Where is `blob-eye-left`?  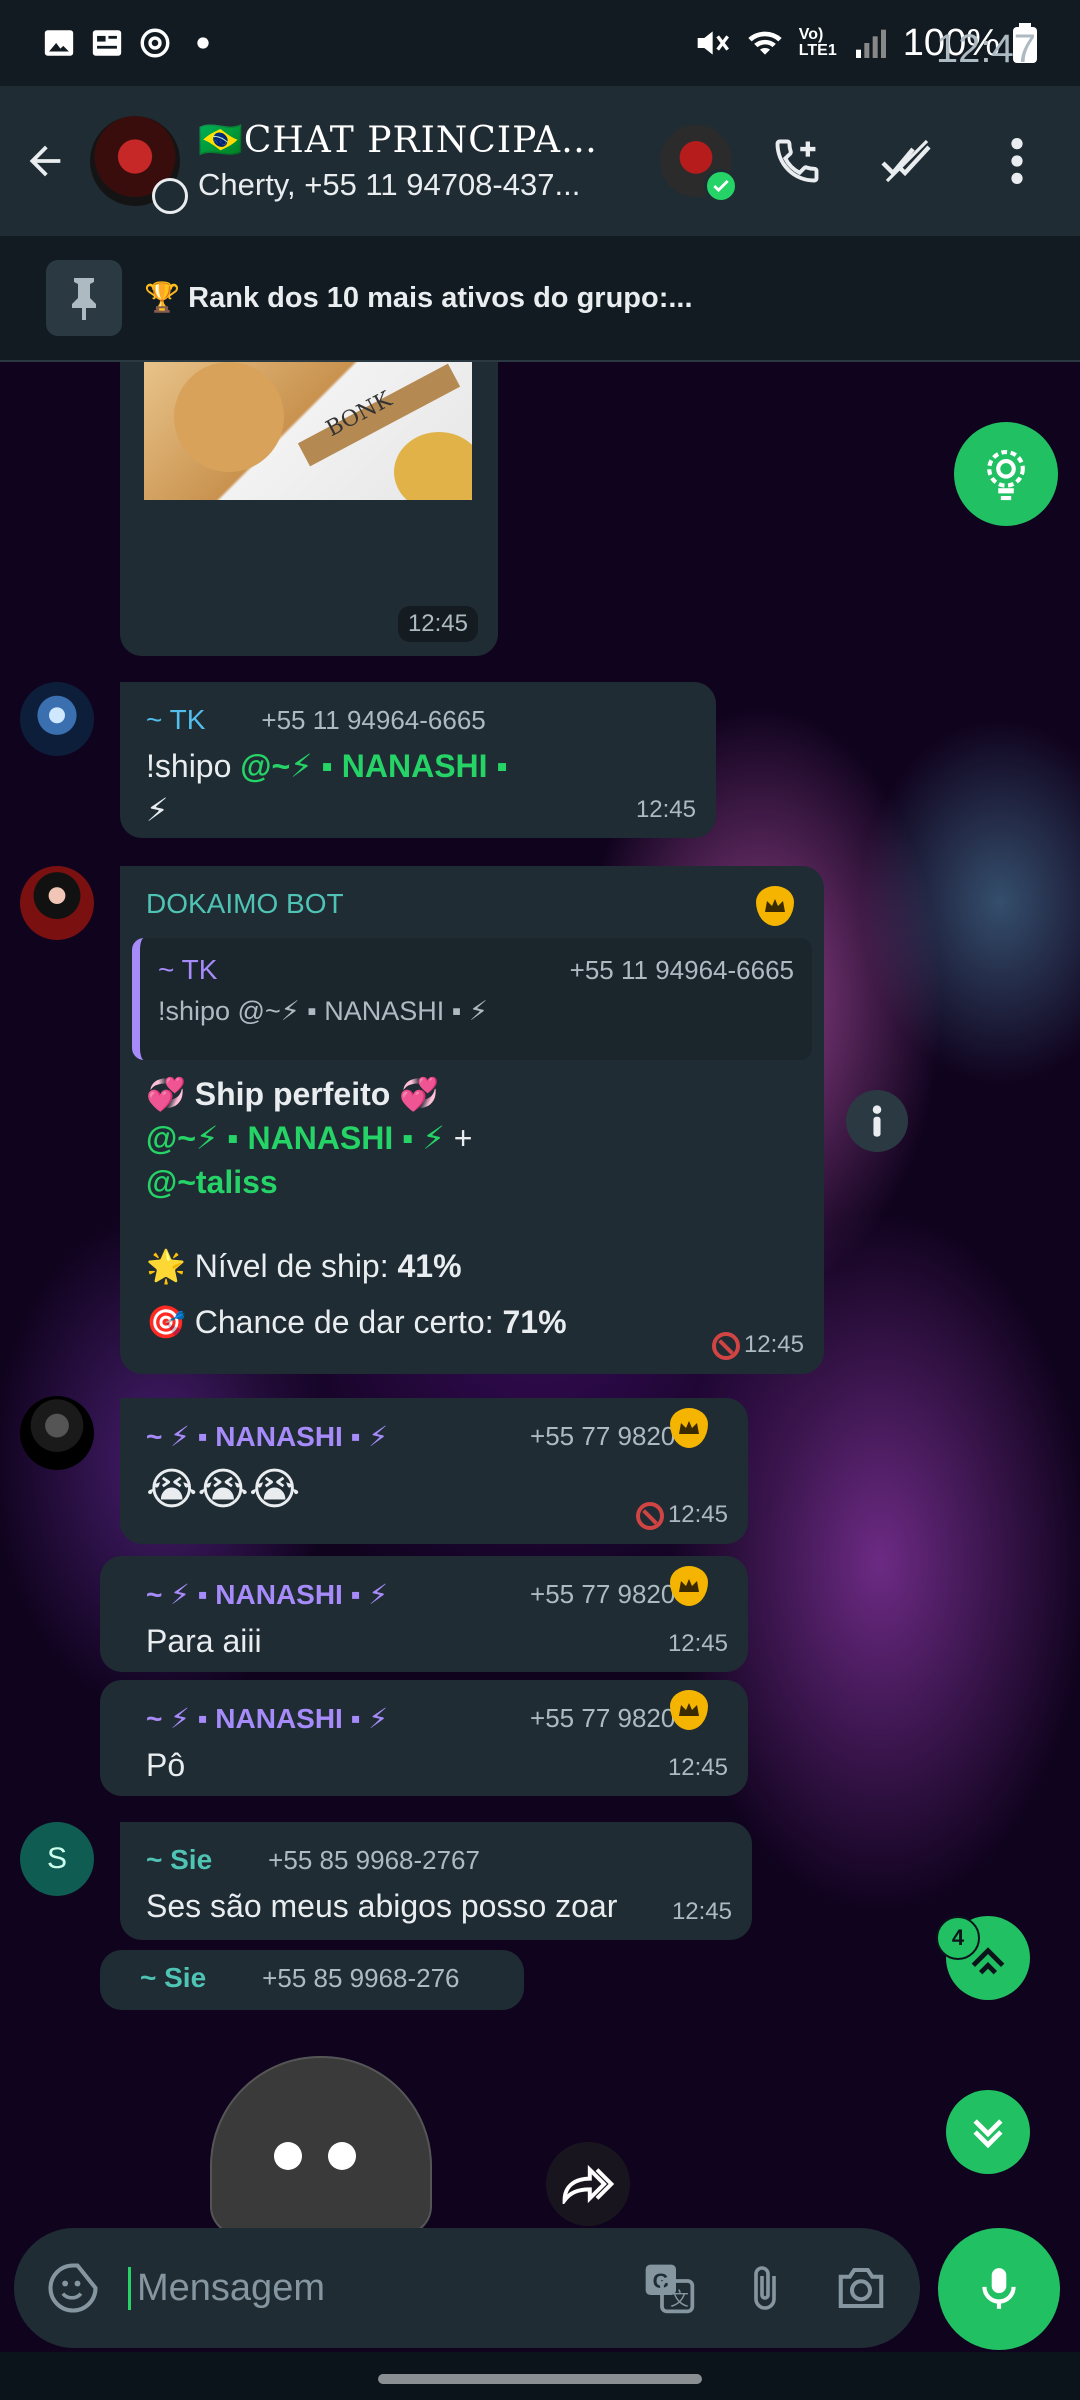
blob-eye-left is located at coordinates (288, 2156).